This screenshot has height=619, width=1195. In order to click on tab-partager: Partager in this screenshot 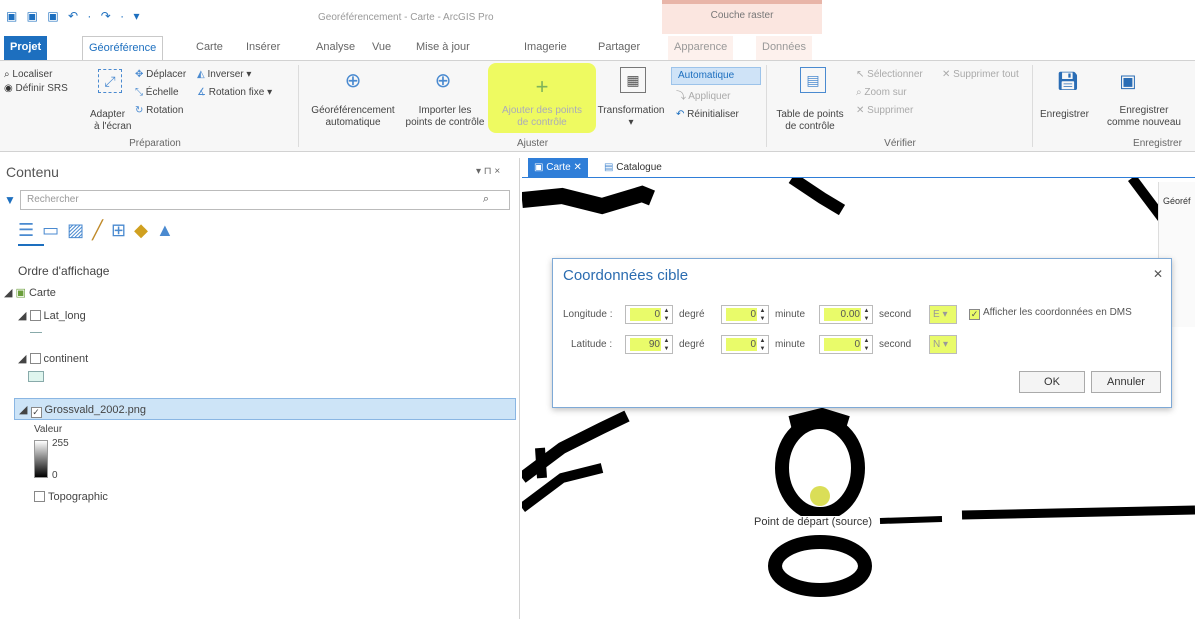, I will do `click(619, 48)`.